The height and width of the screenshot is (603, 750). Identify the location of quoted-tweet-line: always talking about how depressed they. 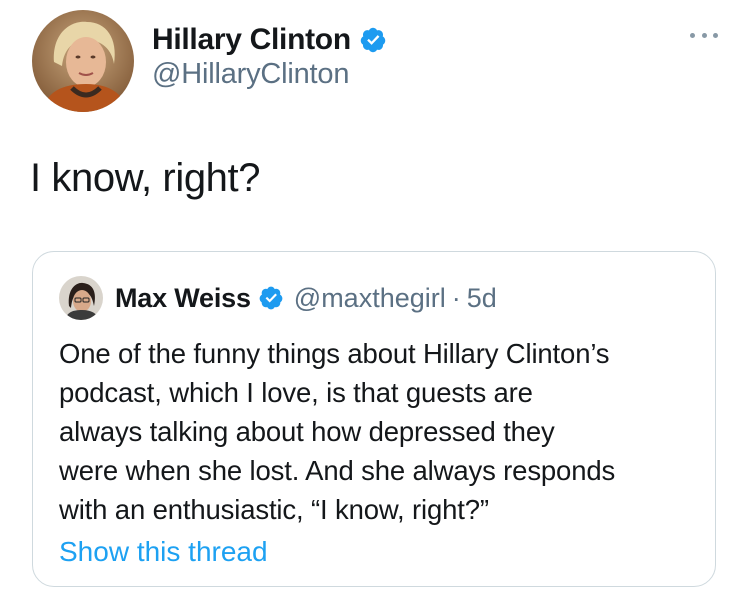
(307, 431).